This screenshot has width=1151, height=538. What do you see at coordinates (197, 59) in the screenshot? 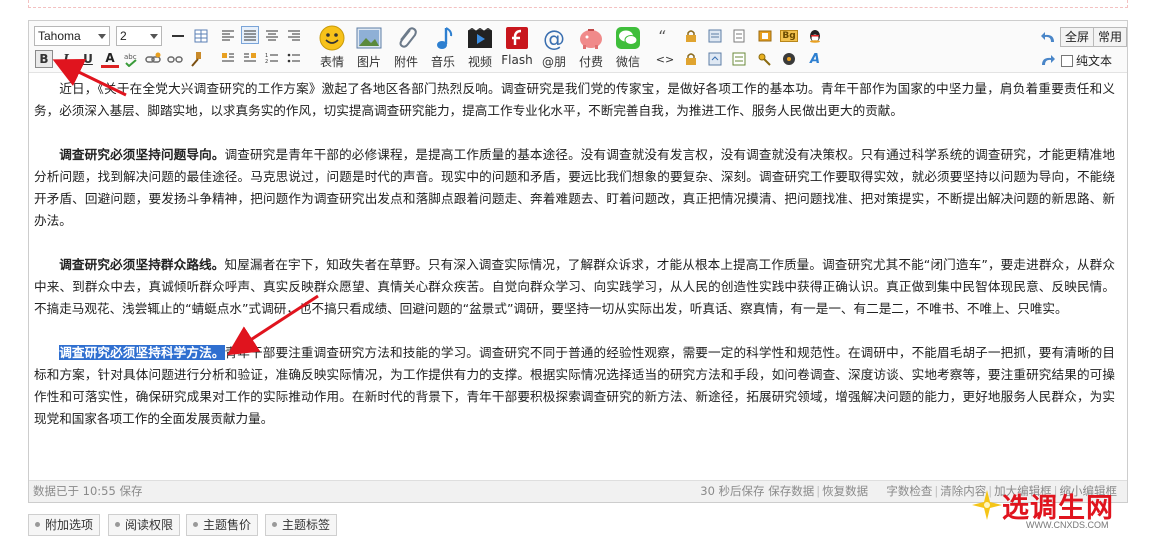
I see `format-painter-button` at bounding box center [197, 59].